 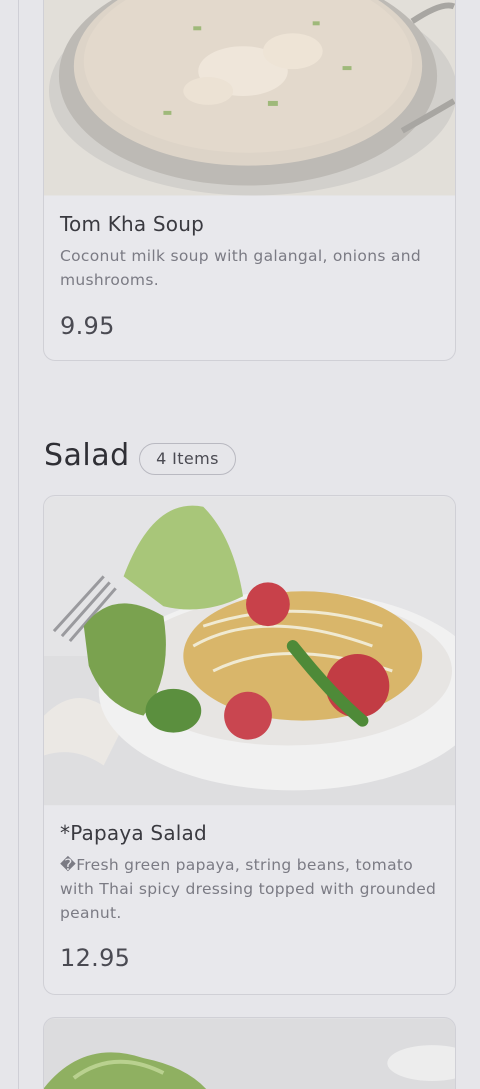 I want to click on left-rail-divider, so click(x=18, y=544).